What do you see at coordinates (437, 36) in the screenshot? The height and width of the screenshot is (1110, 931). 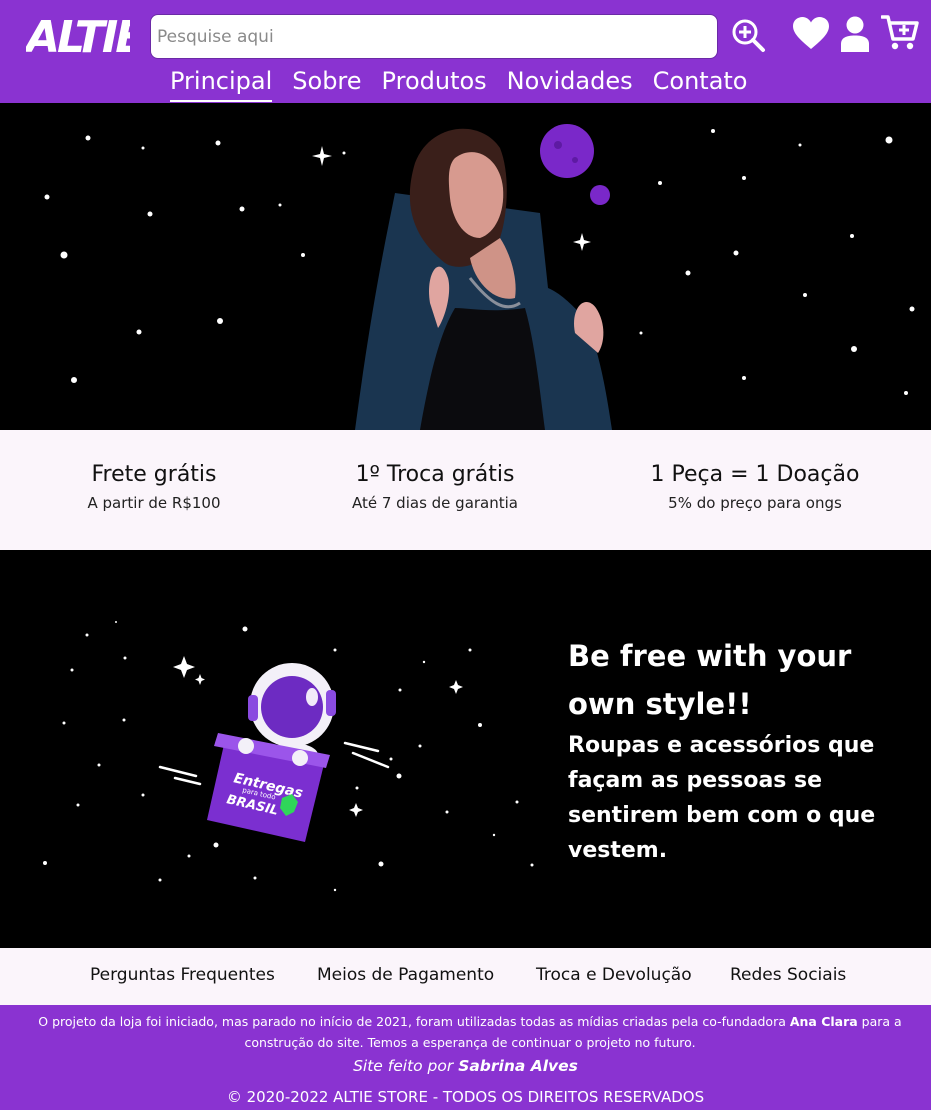 I see `search-input` at bounding box center [437, 36].